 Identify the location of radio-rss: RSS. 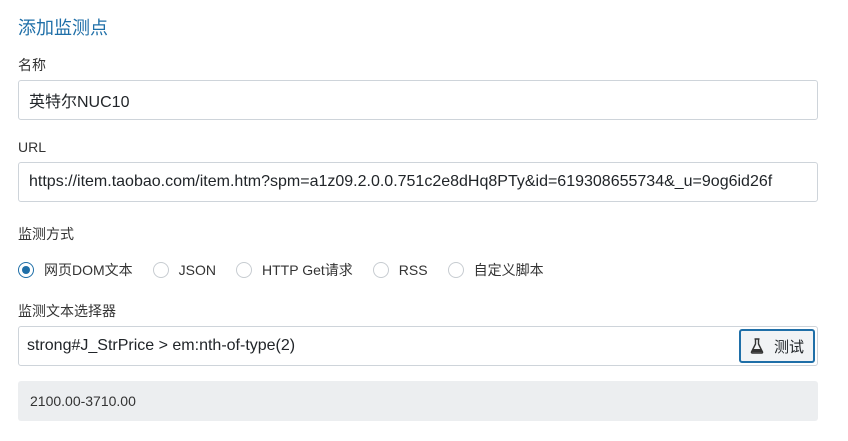
(400, 270).